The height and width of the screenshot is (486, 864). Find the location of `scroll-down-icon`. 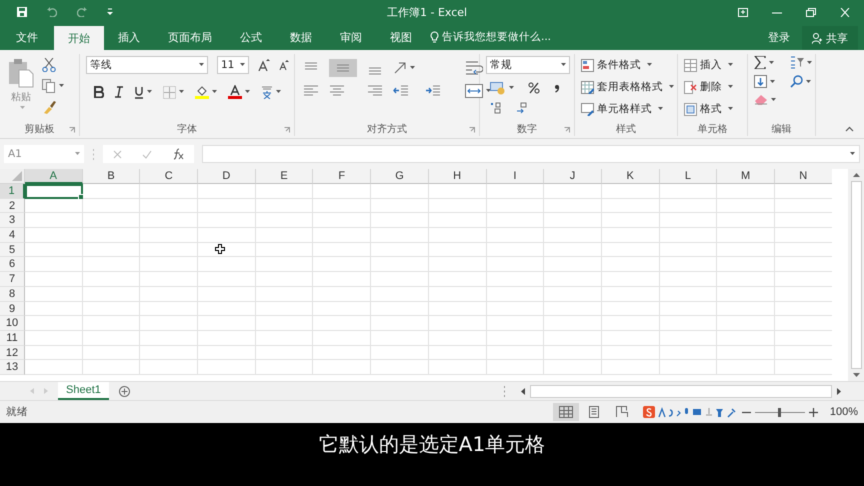

scroll-down-icon is located at coordinates (856, 375).